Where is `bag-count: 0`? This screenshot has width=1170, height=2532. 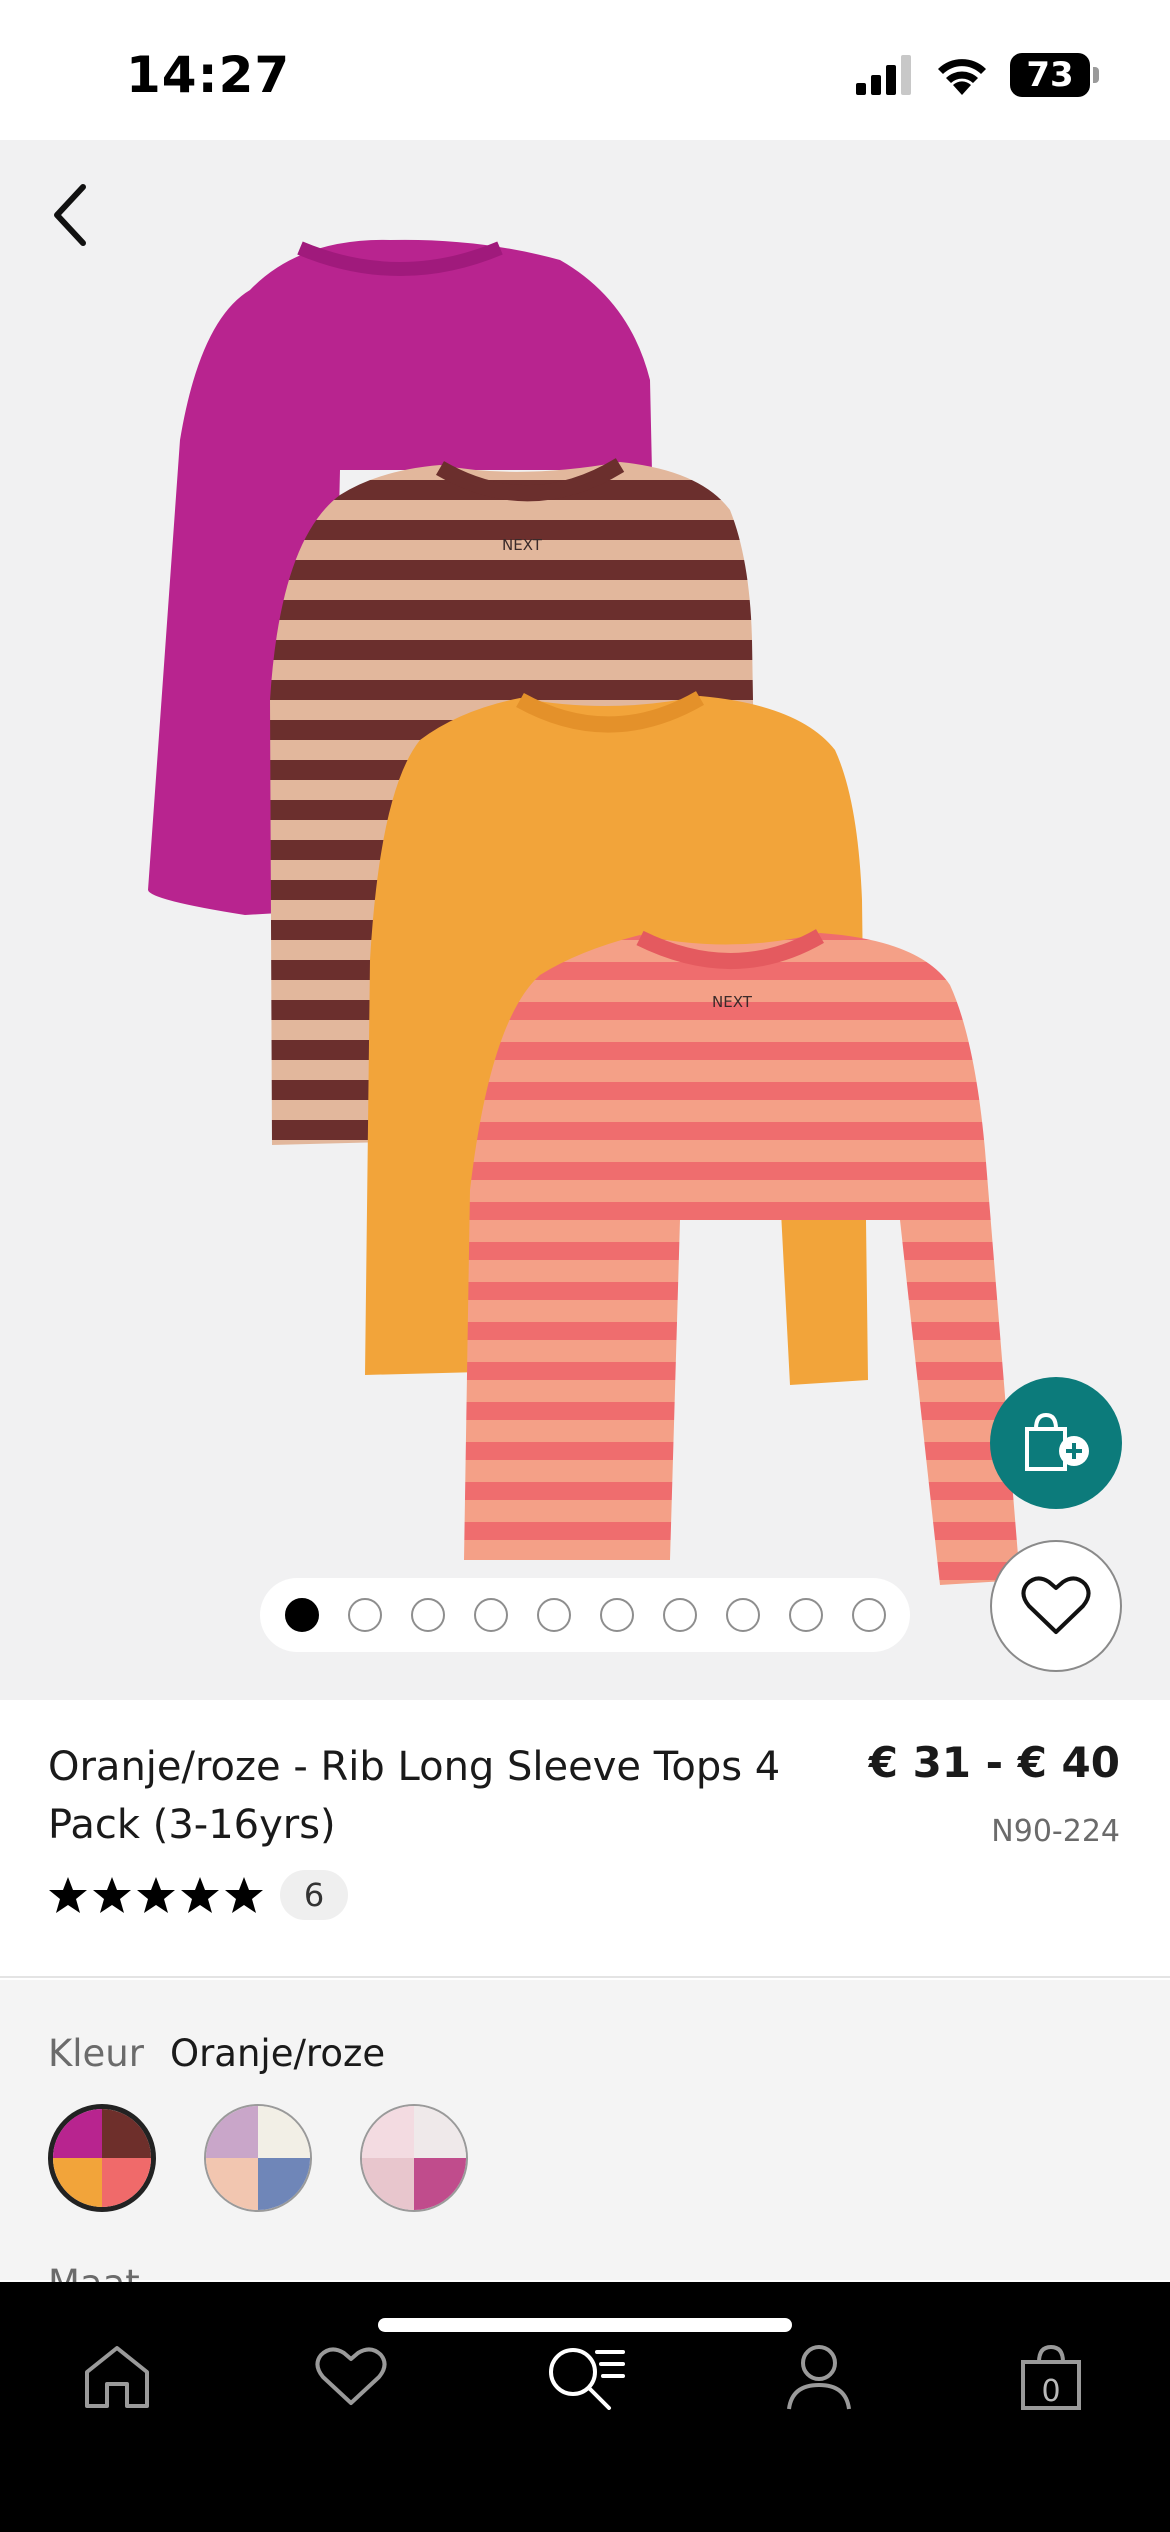
bag-count: 0 is located at coordinates (1051, 2391).